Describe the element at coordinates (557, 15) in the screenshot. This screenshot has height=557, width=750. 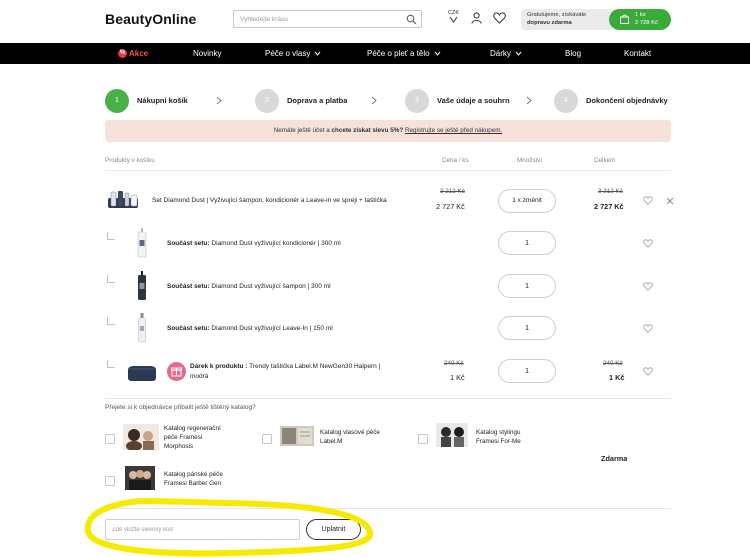
I see `promo-line1: Gratulujeme, získáváte` at that location.